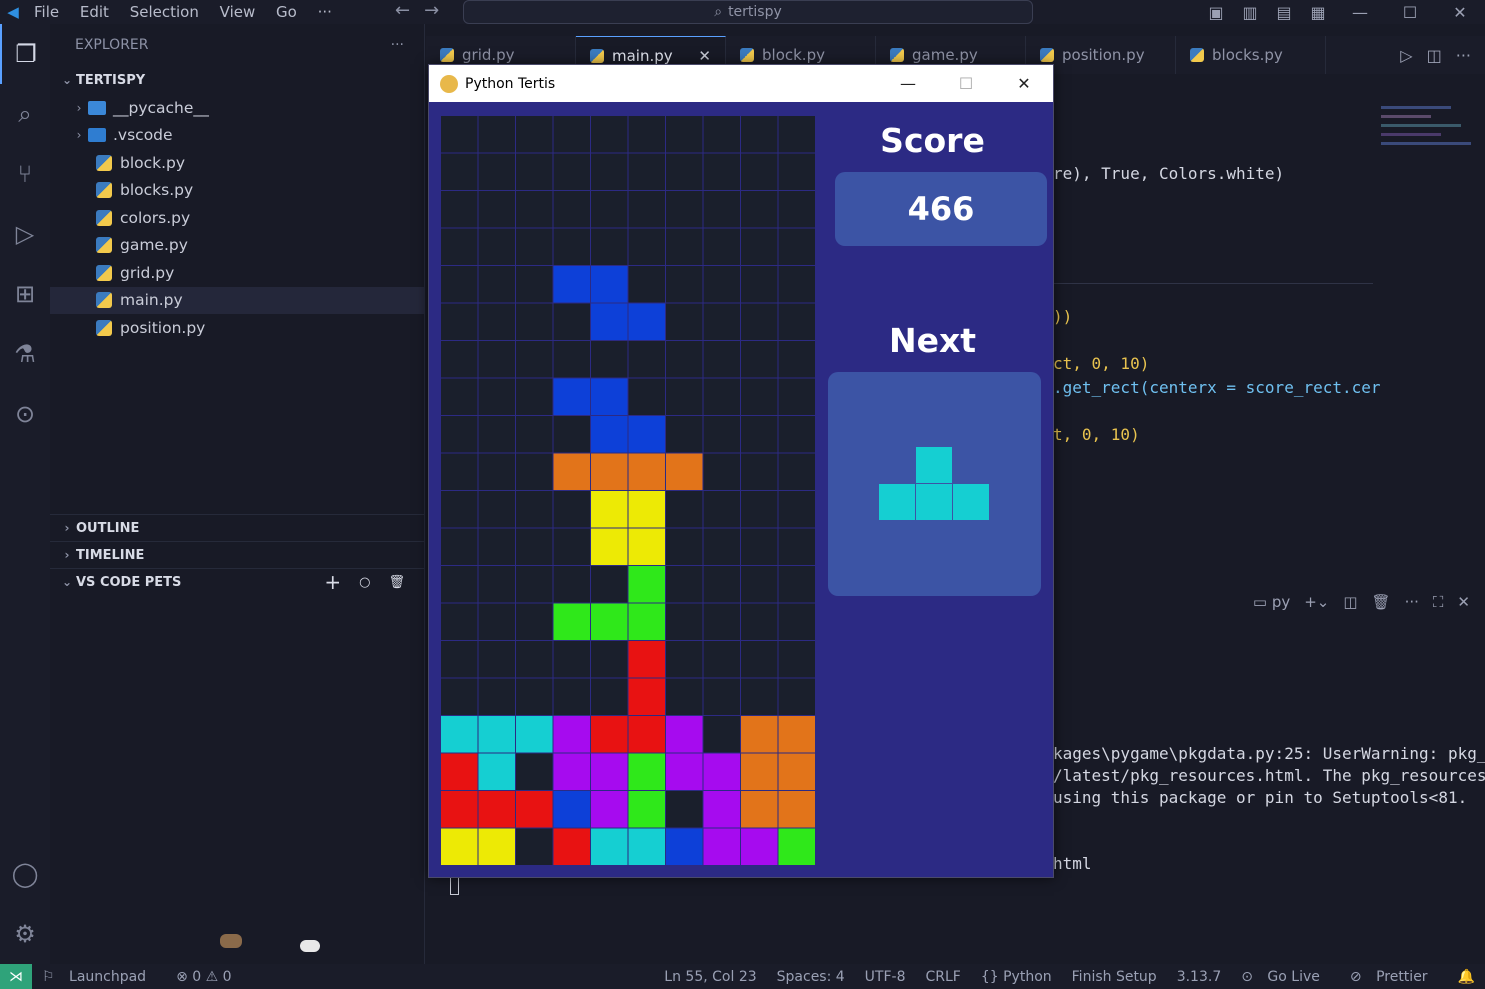  What do you see at coordinates (811, 977) in the screenshot?
I see `indent-status: Spaces: 4` at bounding box center [811, 977].